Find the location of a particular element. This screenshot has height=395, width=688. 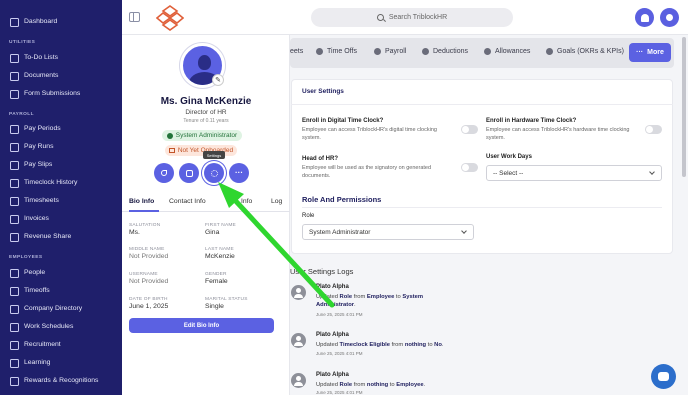

user-icon is located at coordinates (669, 17).